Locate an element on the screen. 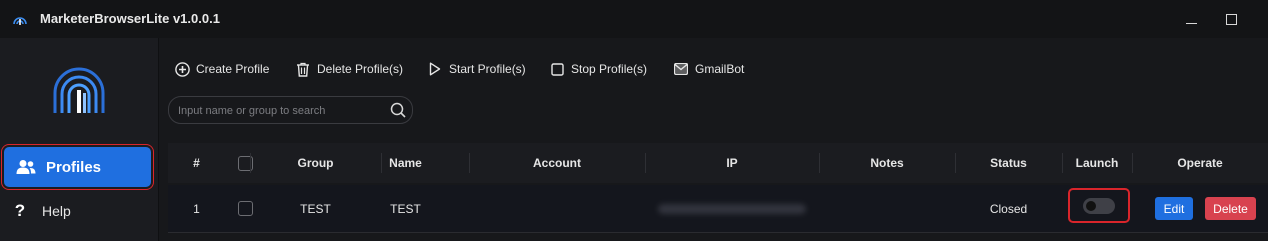 The width and height of the screenshot is (1268, 241). toggle-knob is located at coordinates (1091, 205).